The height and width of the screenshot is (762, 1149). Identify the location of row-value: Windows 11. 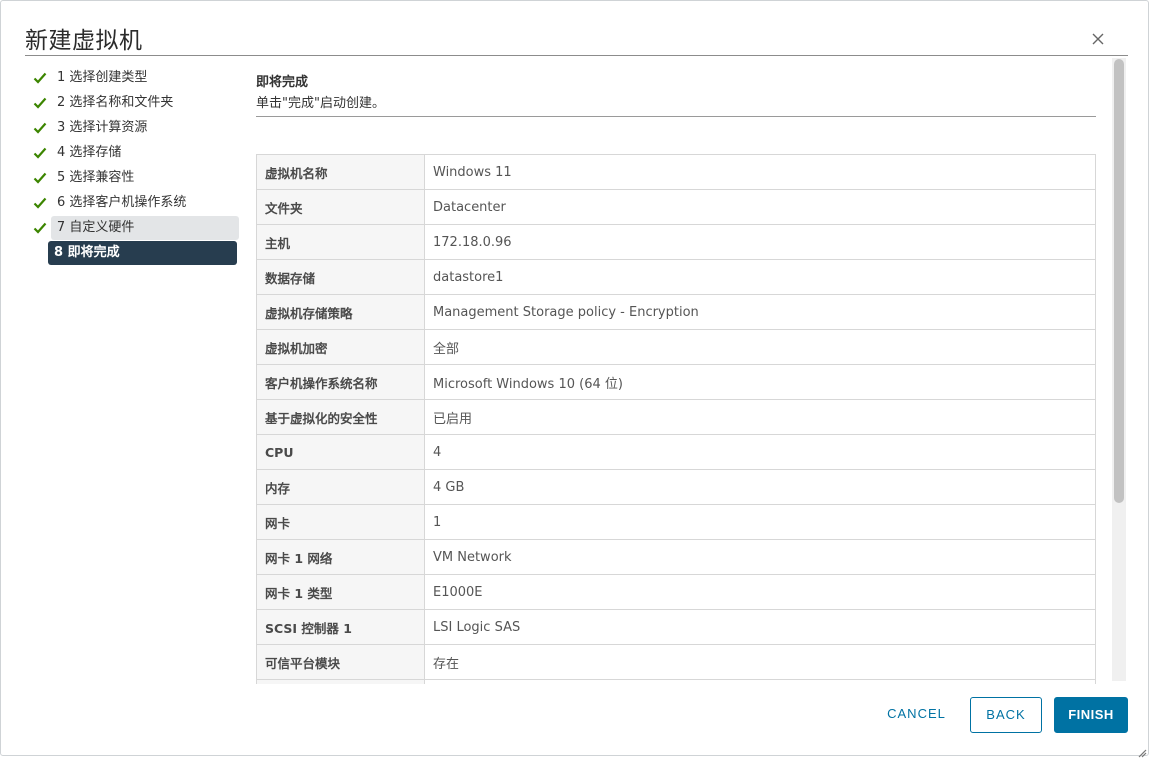
(760, 172).